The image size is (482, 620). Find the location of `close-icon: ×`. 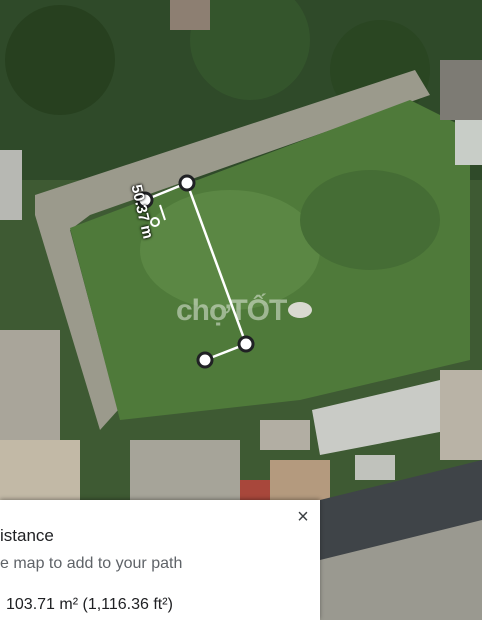

close-icon: × is located at coordinates (303, 517).